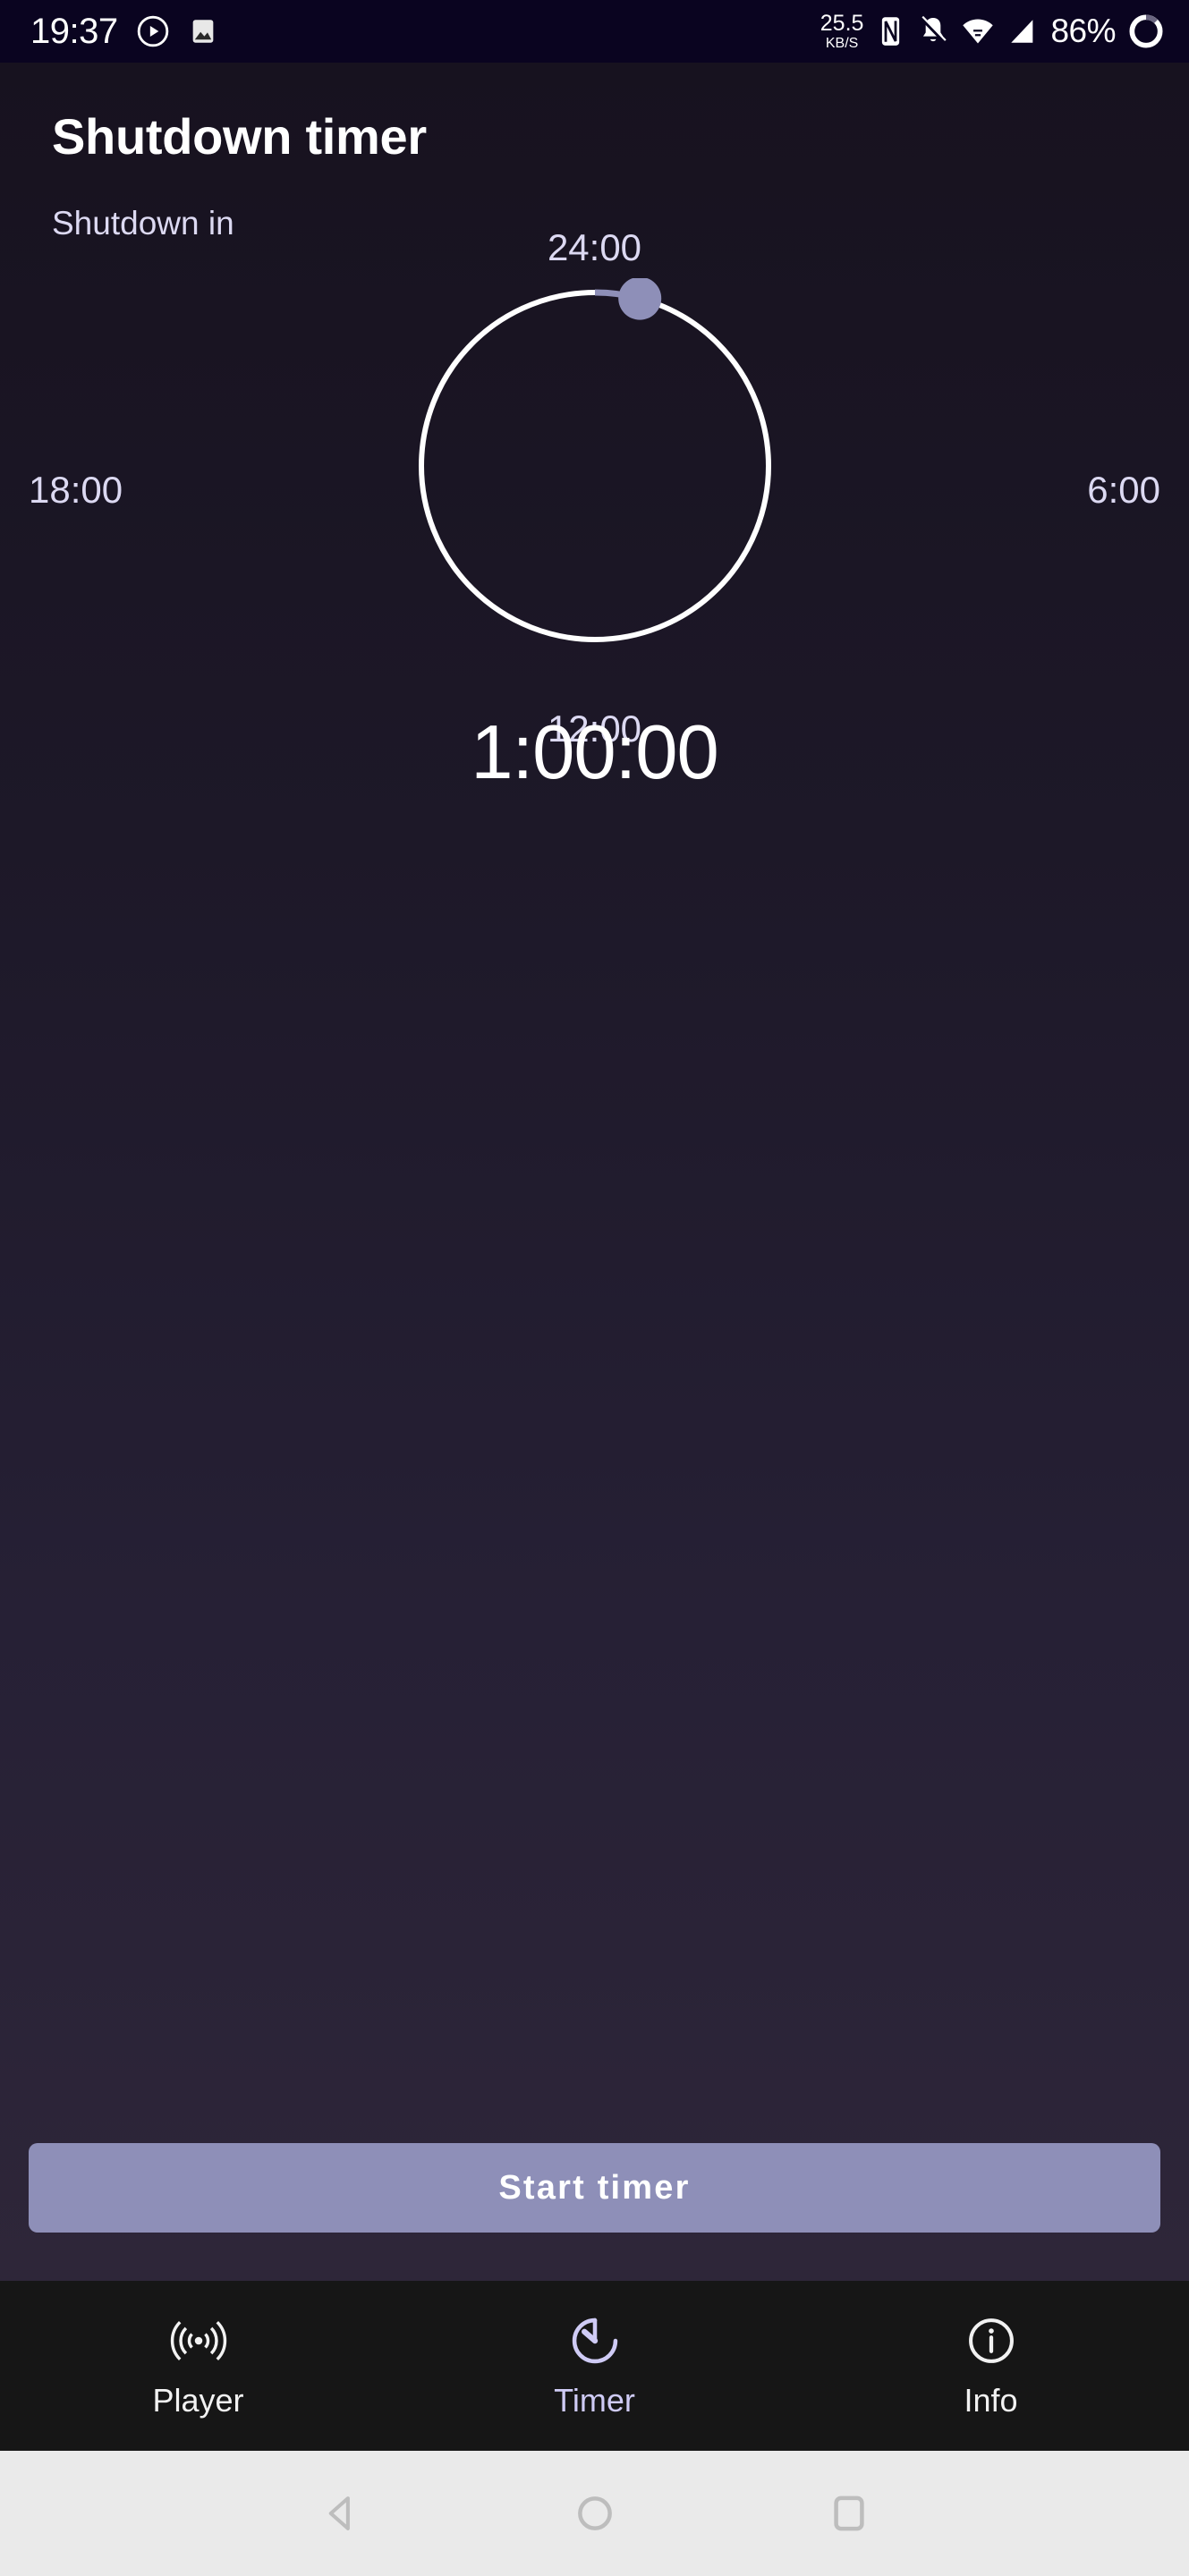 The width and height of the screenshot is (1189, 2576). Describe the element at coordinates (595, 752) in the screenshot. I see `timer-value: 1:00:00` at that location.